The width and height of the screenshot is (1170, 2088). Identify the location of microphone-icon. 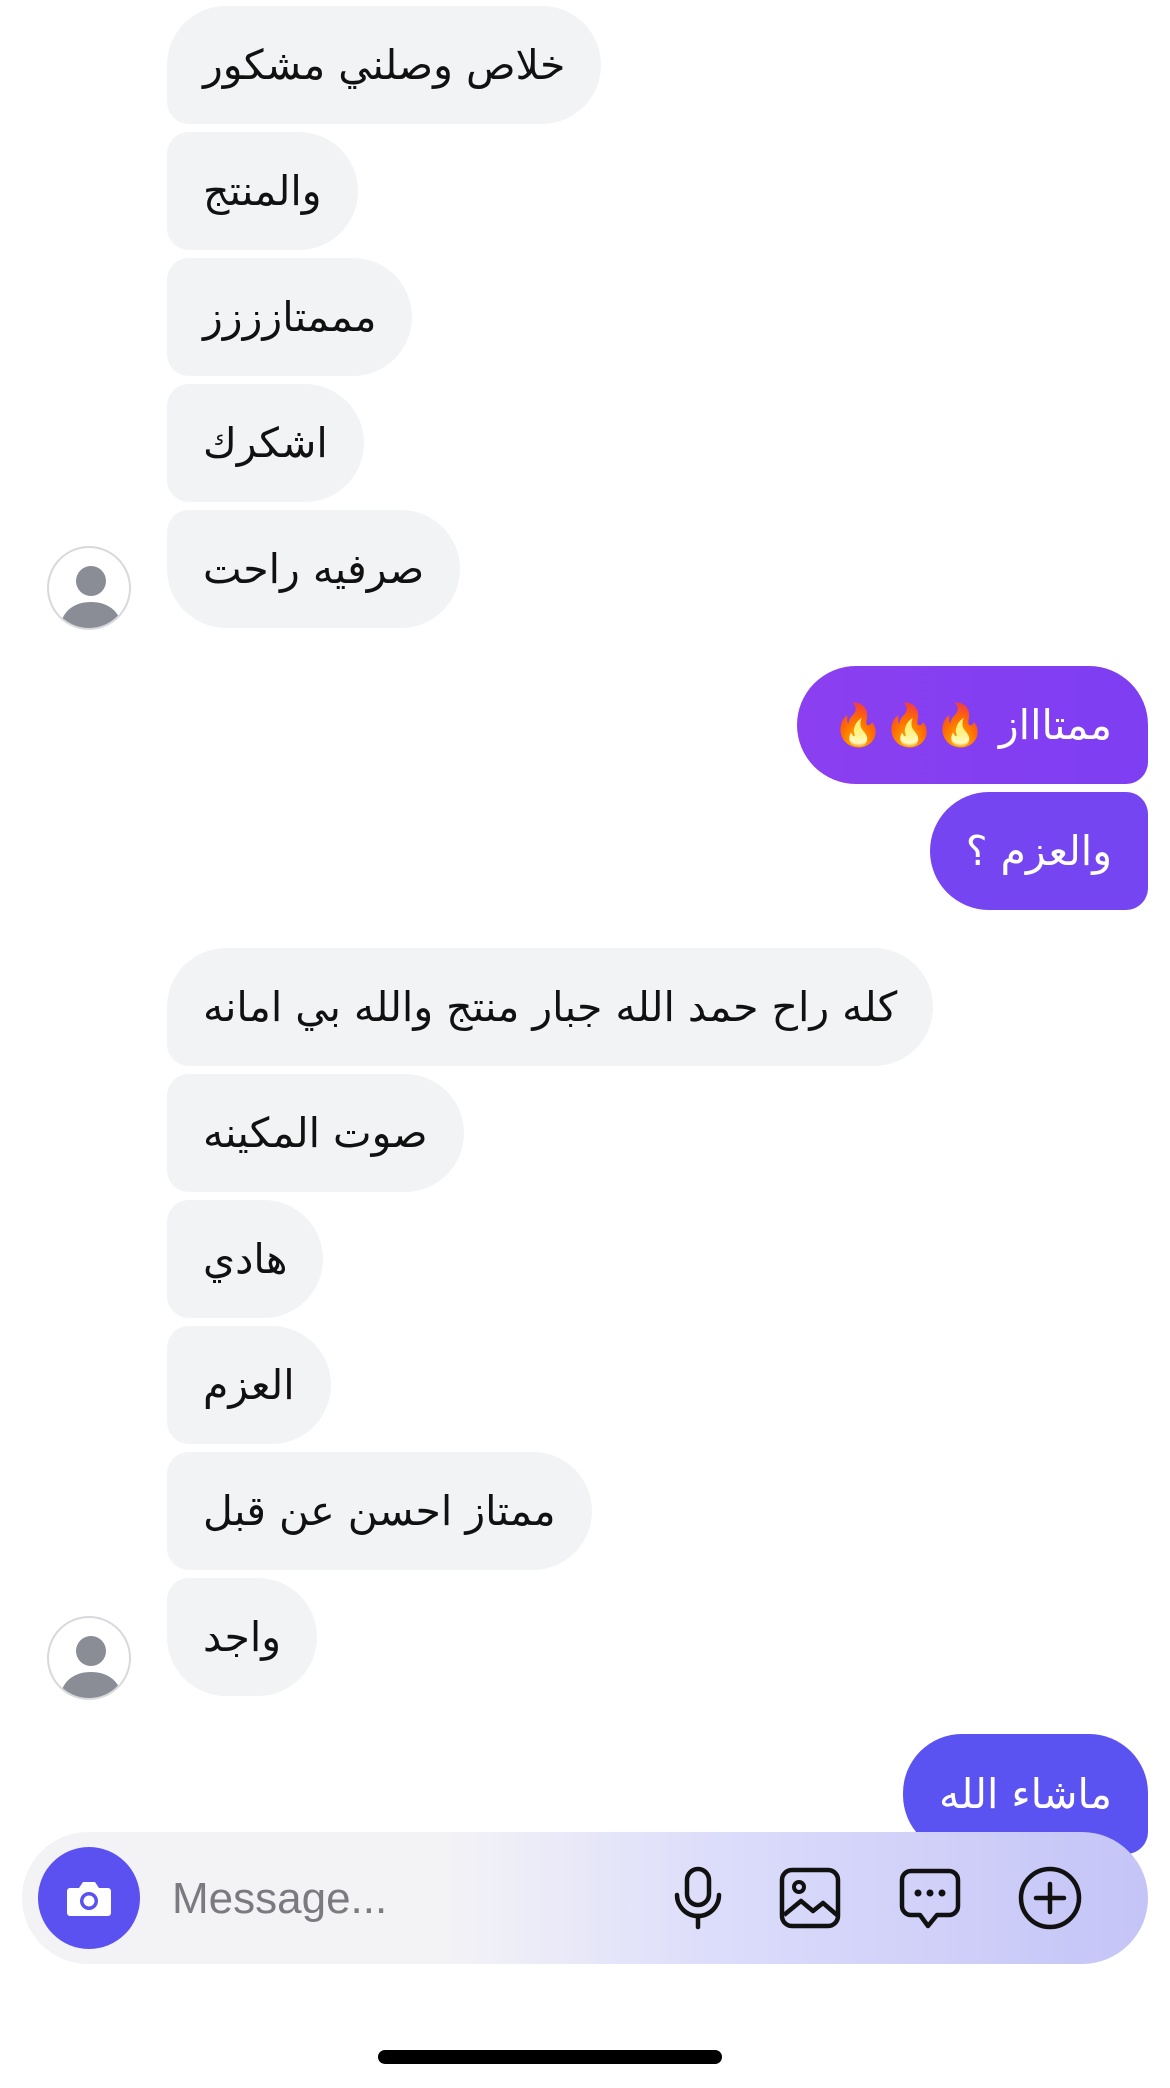
(698, 1898).